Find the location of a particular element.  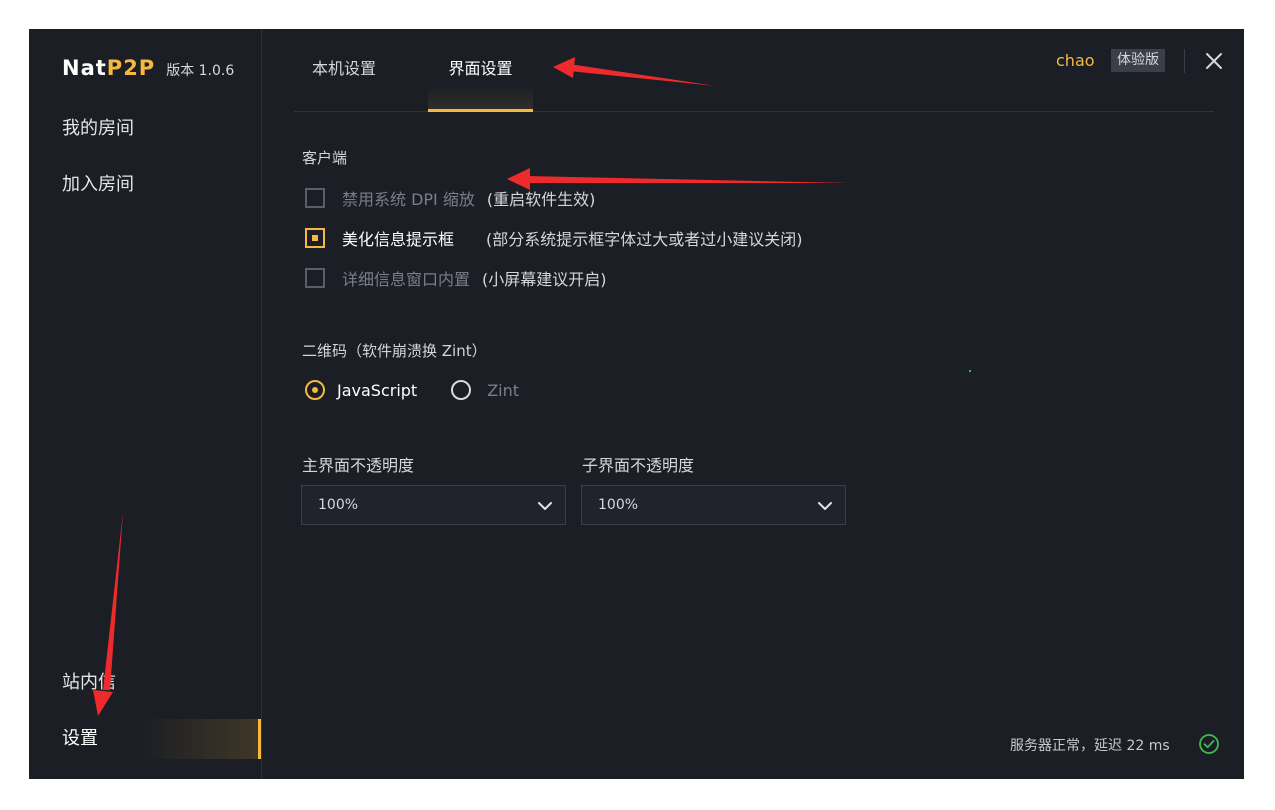

app-logo: Nat P2P 版本 1.0.6 is located at coordinates (148, 68).